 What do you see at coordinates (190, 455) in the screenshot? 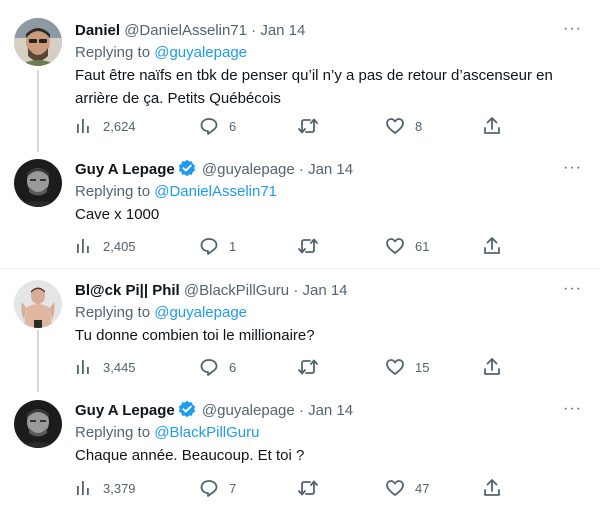
I see `tweet-text: Chaque année. Beaucoup. Et toi ?` at bounding box center [190, 455].